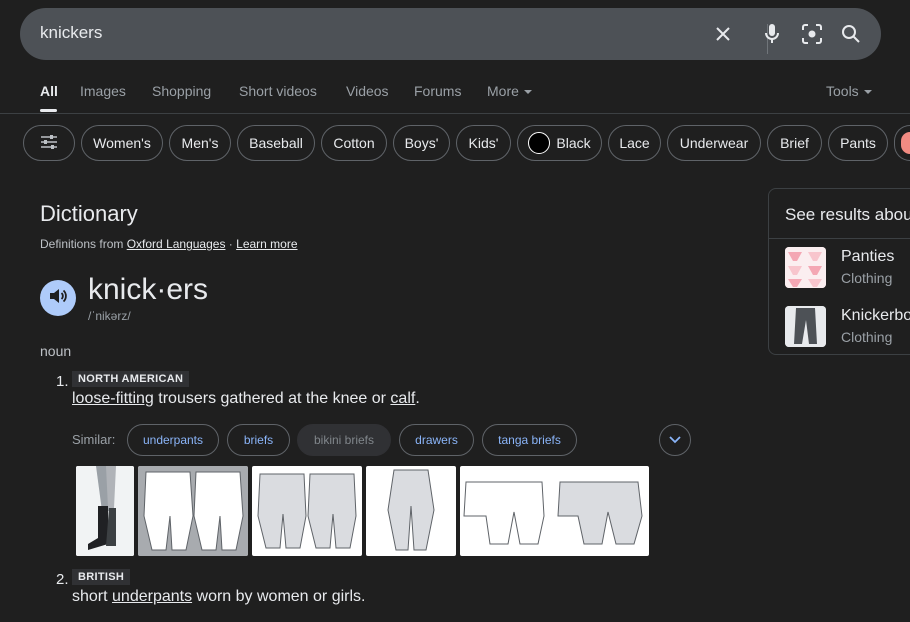 The image size is (910, 622). I want to click on active-tab-indicator, so click(48, 110).